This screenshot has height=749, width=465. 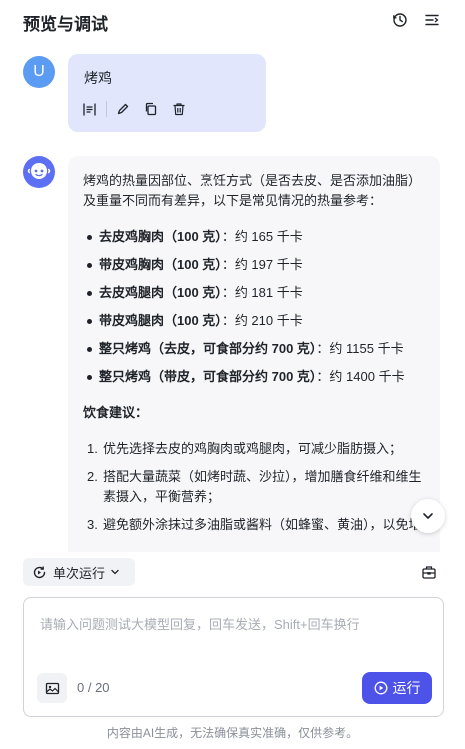 What do you see at coordinates (39, 572) in the screenshot?
I see `run-mode-icon` at bounding box center [39, 572].